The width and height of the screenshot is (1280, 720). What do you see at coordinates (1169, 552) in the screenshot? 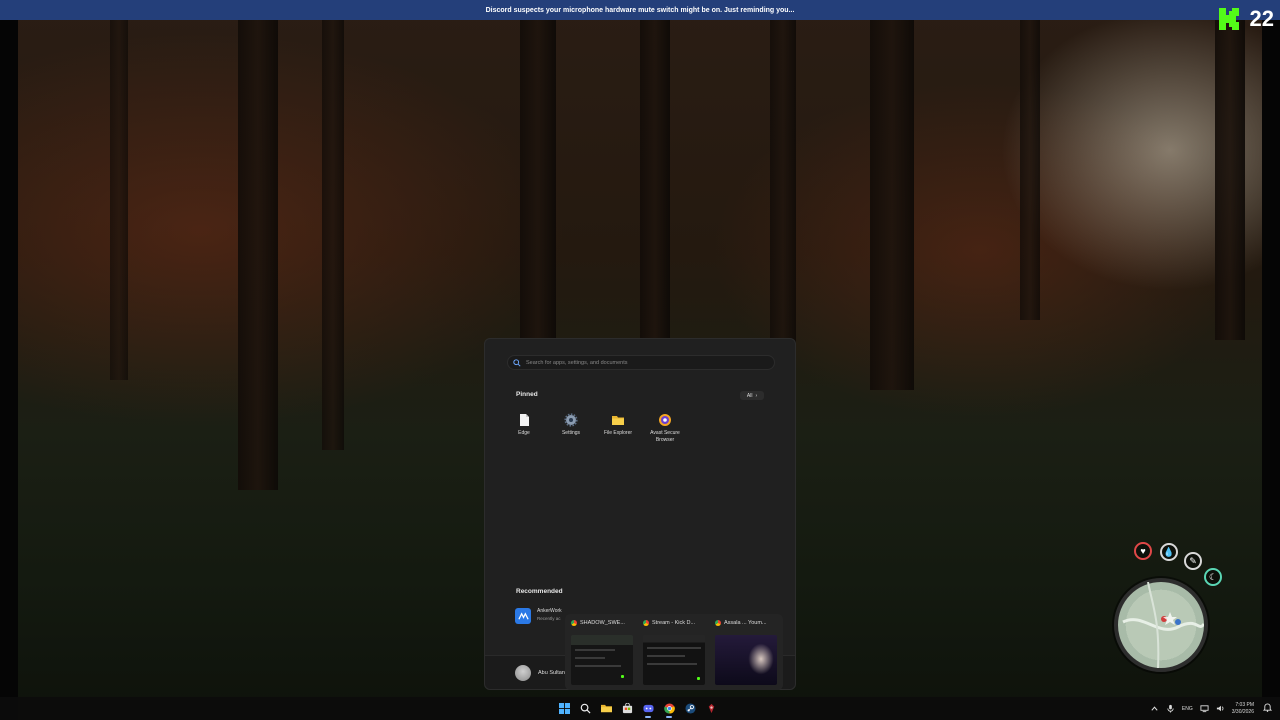
I see `water-drop-icon: 💧` at bounding box center [1169, 552].